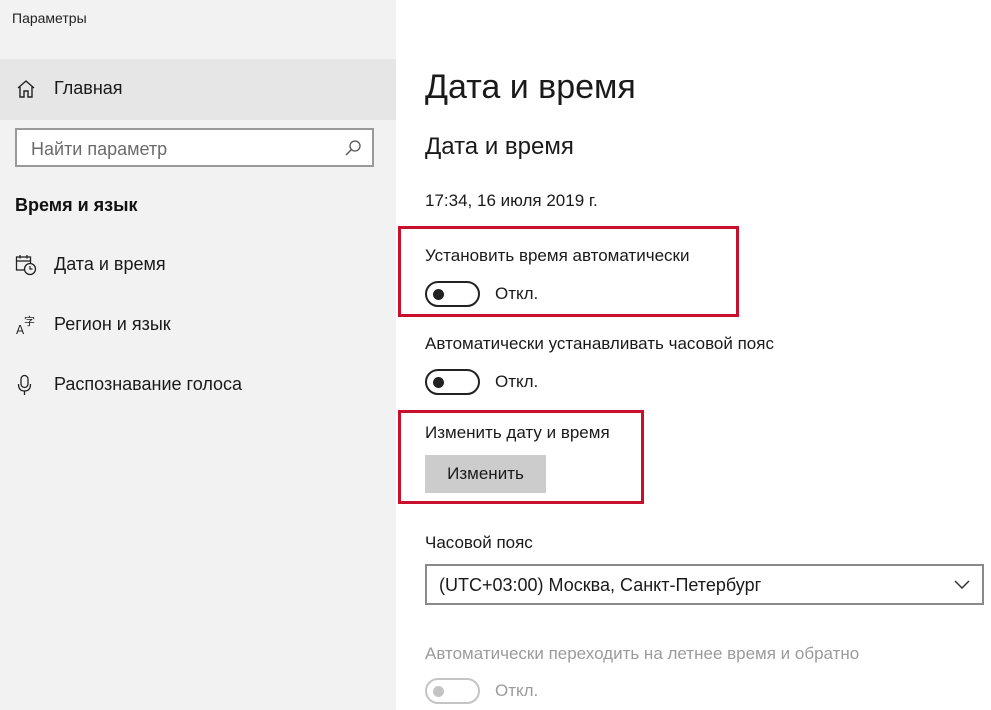  Describe the element at coordinates (198, 266) in the screenshot. I see `sidebar-item-date-time: Дата и время` at that location.